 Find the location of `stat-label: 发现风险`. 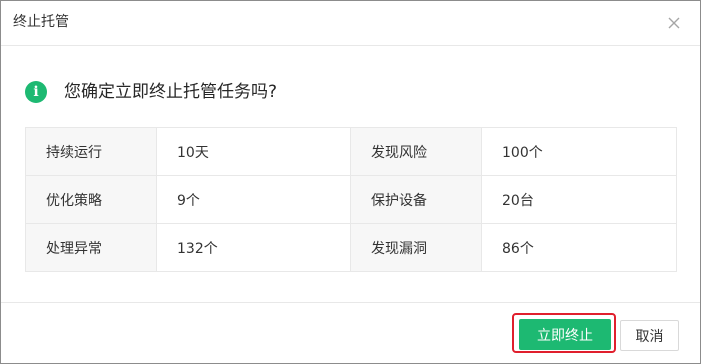

stat-label: 发现风险 is located at coordinates (416, 151).